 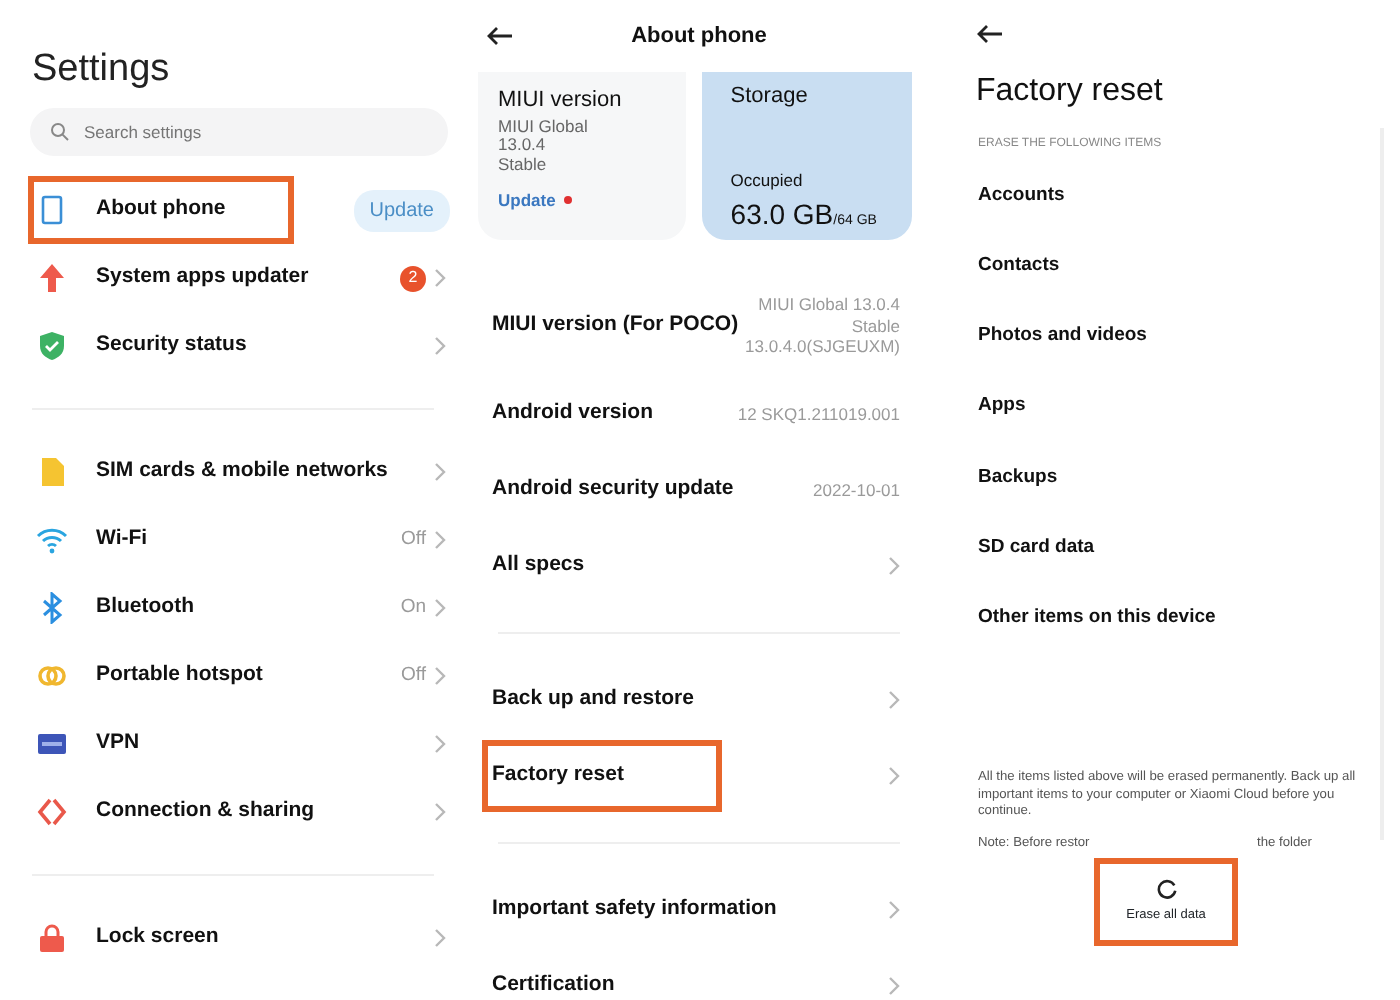 I want to click on settings-item: About phone, so click(x=161, y=210).